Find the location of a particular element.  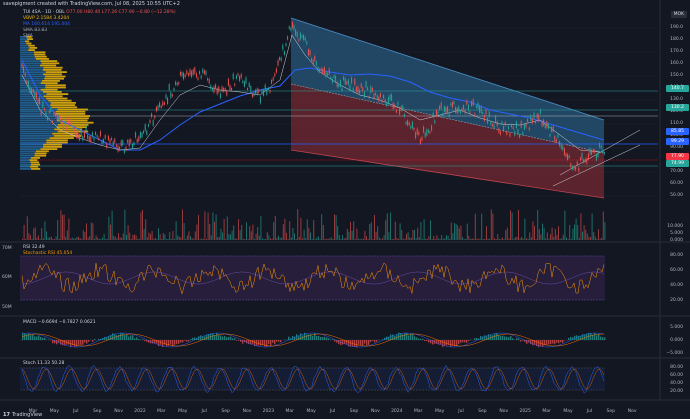

price-tag: 85.85 is located at coordinates (677, 131).